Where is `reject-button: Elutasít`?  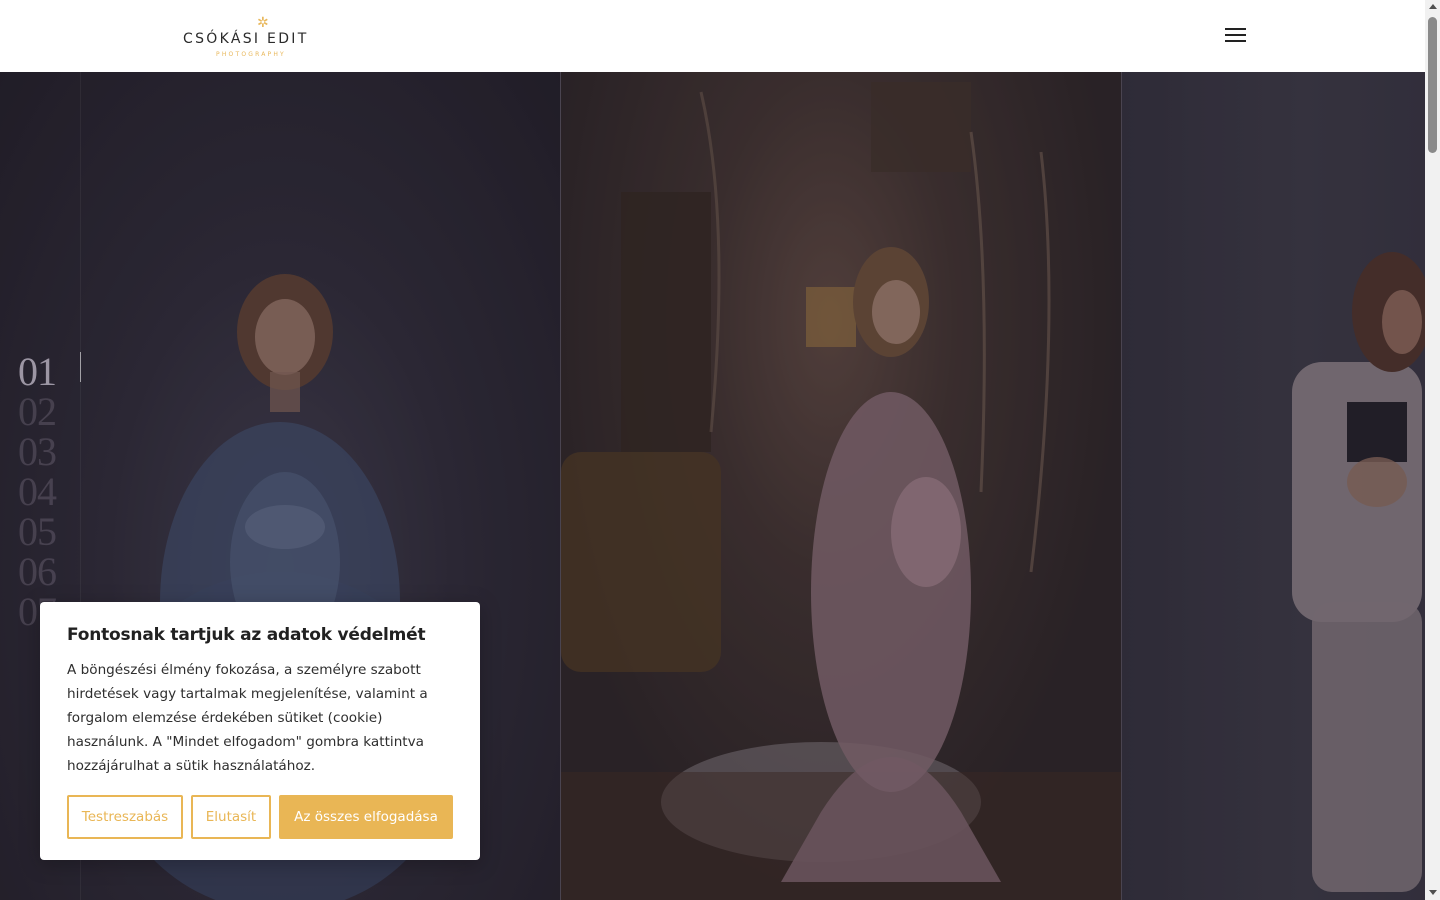
reject-button: Elutasít is located at coordinates (231, 817).